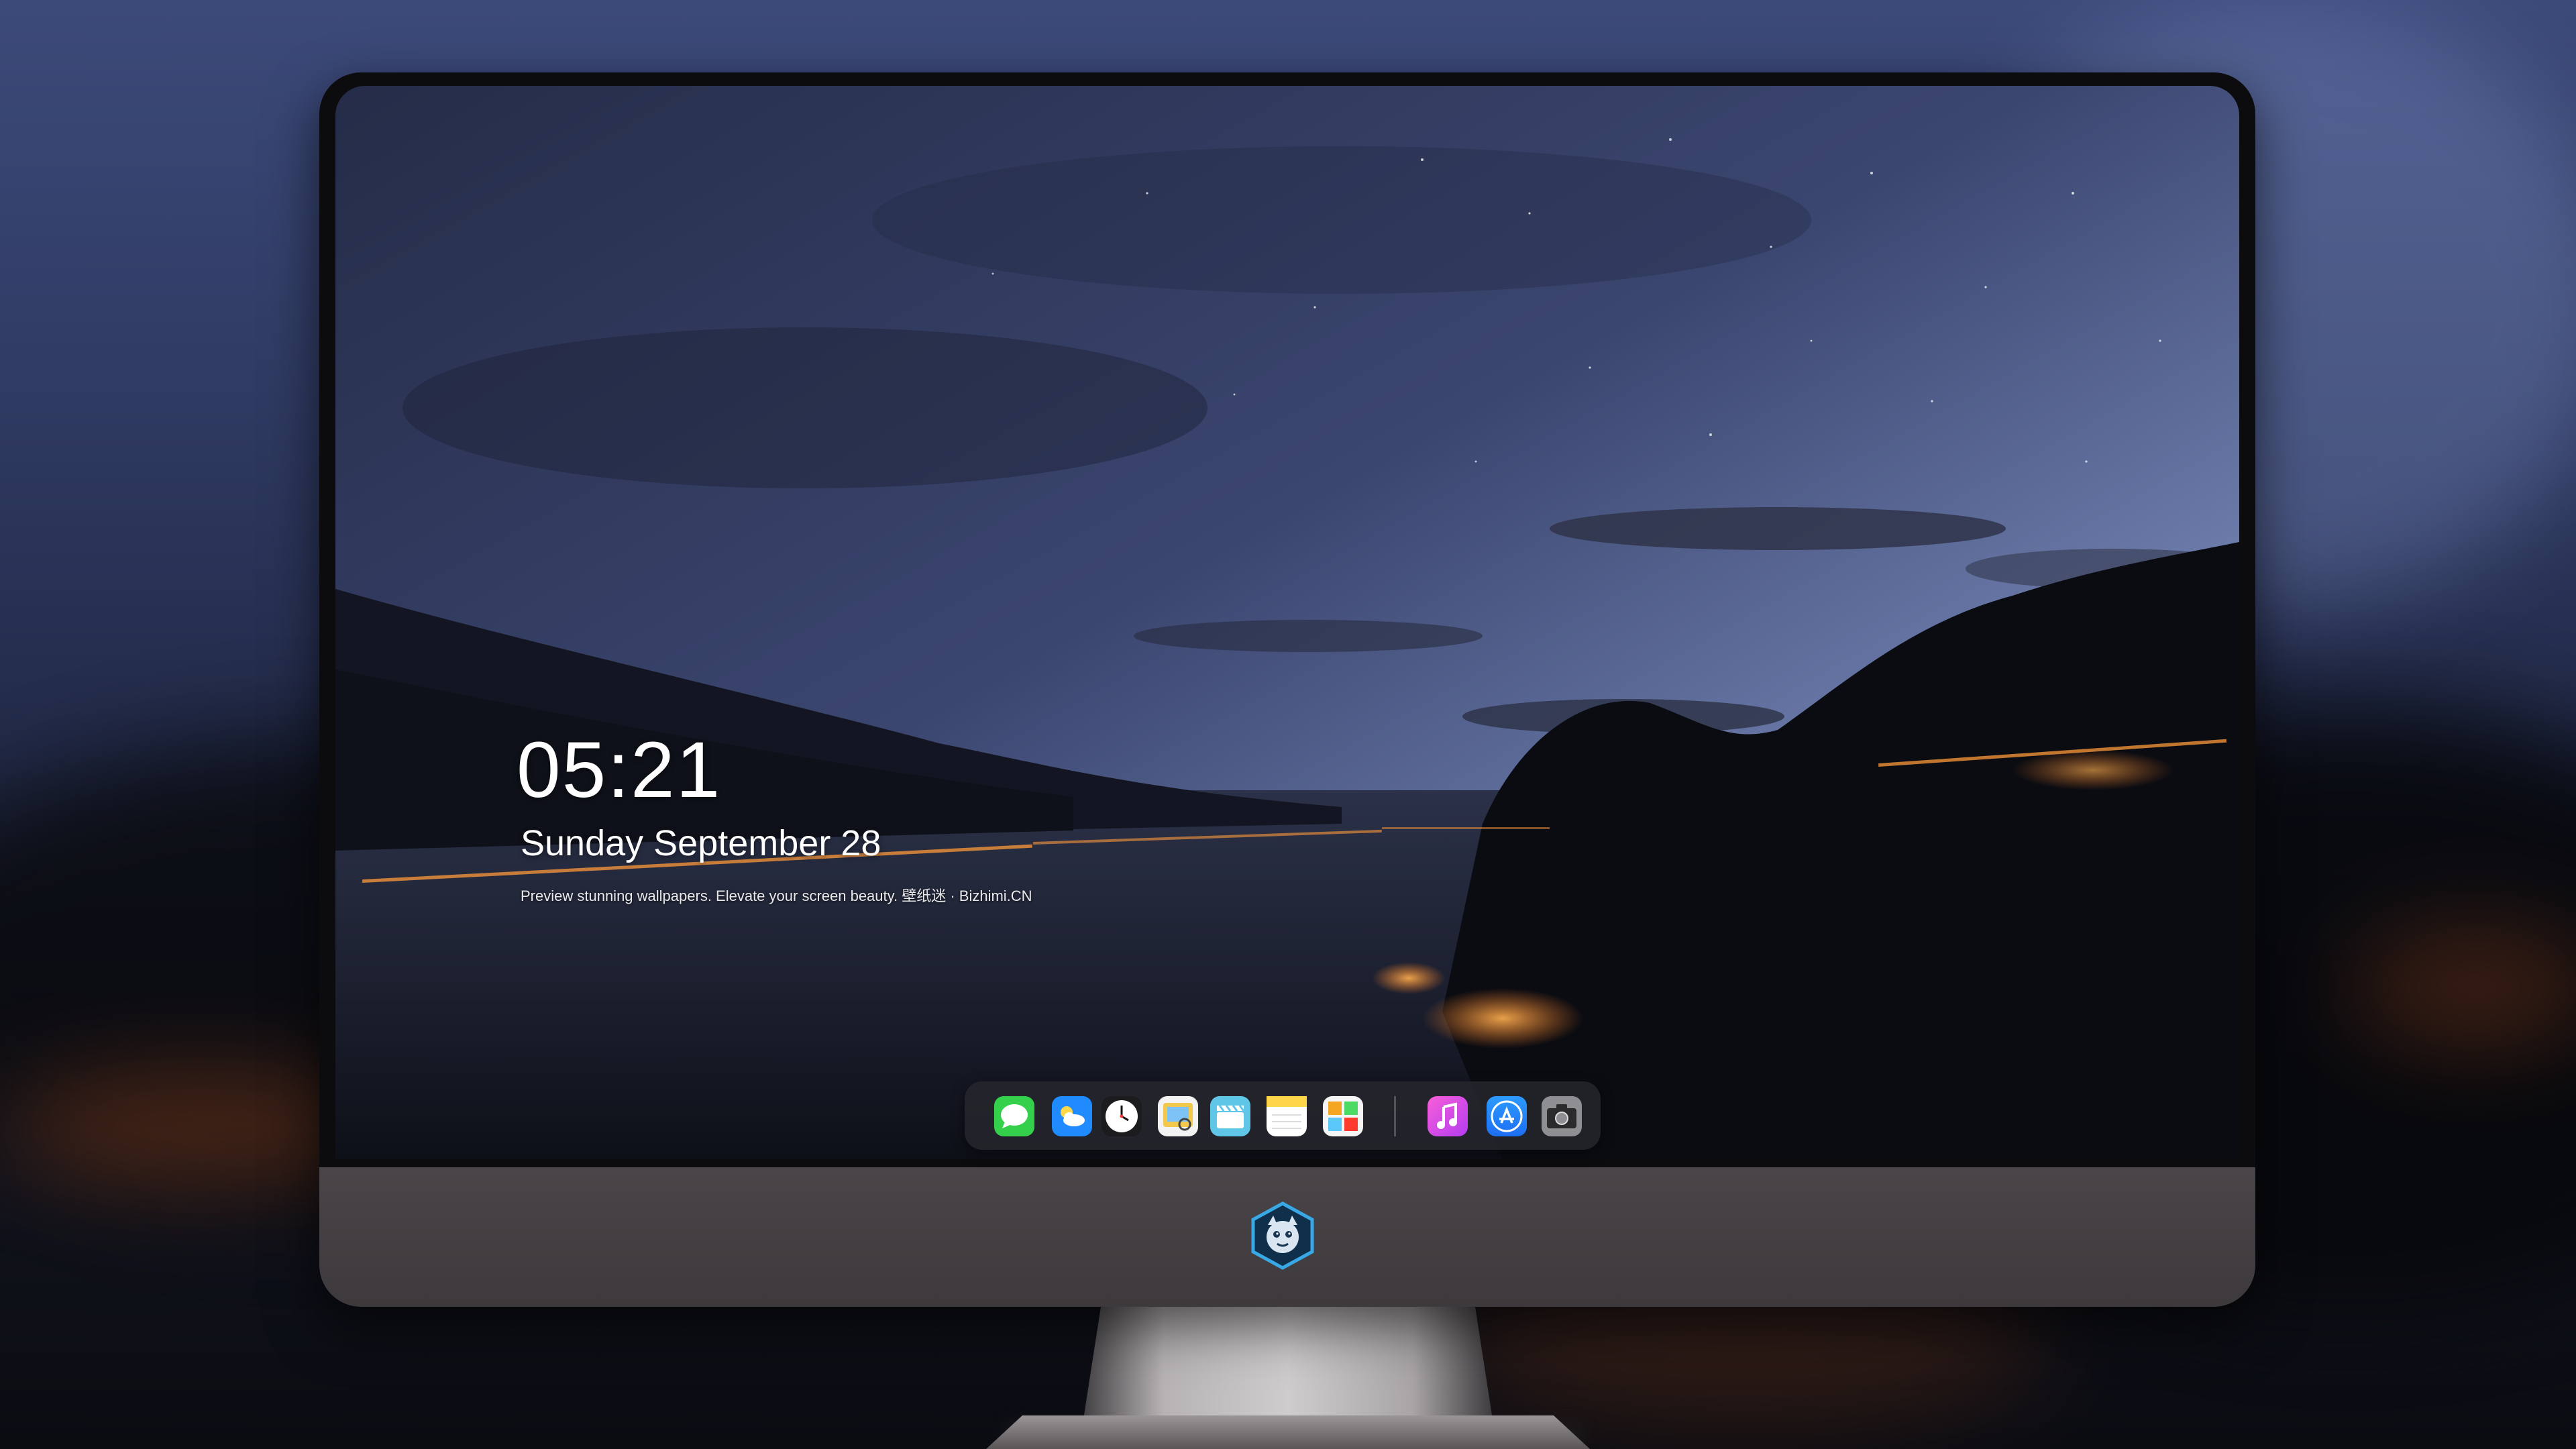 The height and width of the screenshot is (1449, 2576). What do you see at coordinates (1014, 1116) in the screenshot?
I see `messages-icon` at bounding box center [1014, 1116].